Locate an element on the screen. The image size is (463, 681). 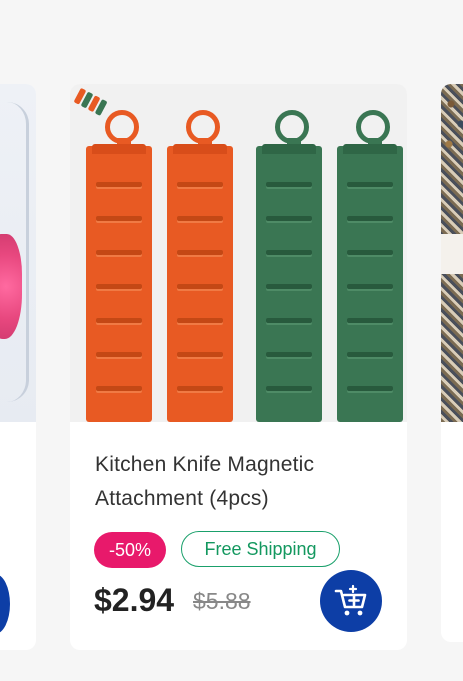
discount-badge: -50% is located at coordinates (130, 550).